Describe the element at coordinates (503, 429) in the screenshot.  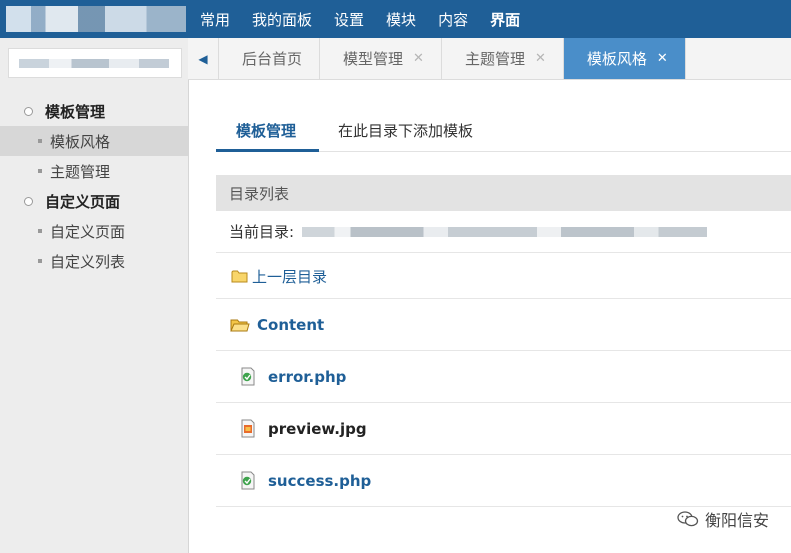
I see `file-row: preview.jpg` at that location.